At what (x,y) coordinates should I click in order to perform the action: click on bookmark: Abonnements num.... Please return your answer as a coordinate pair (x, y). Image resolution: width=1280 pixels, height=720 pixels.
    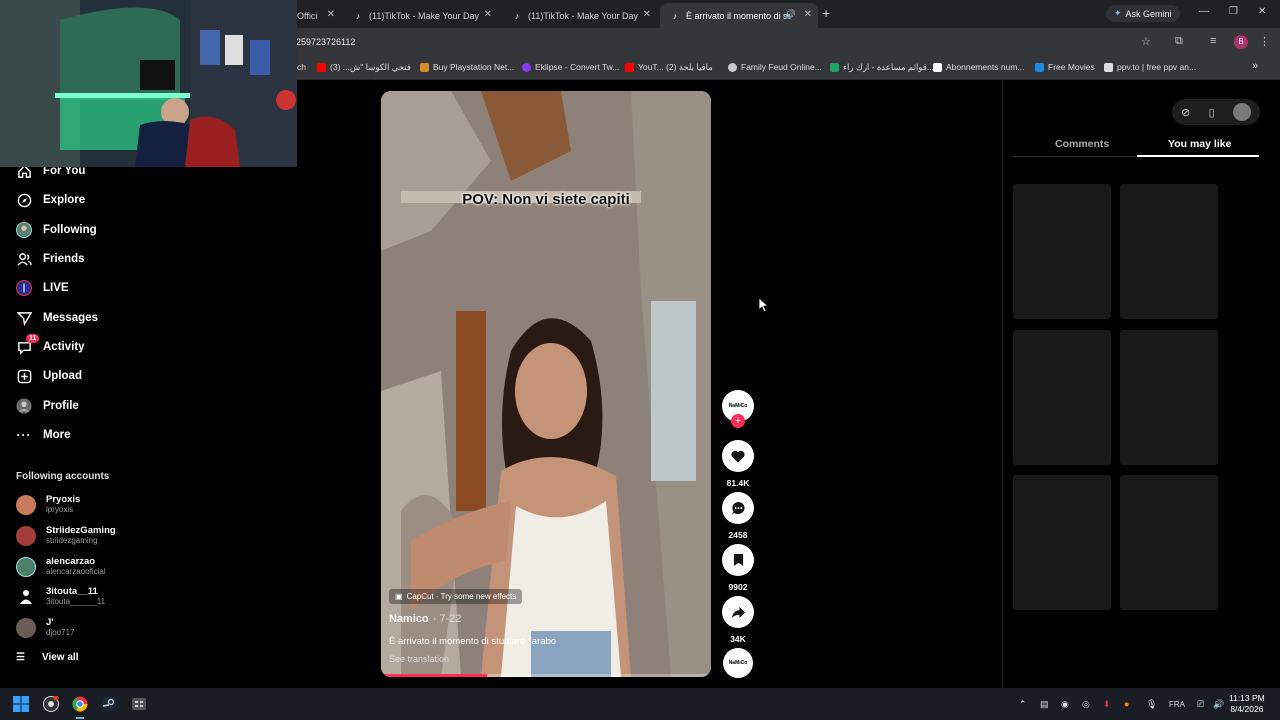
    Looking at the image, I should click on (978, 67).